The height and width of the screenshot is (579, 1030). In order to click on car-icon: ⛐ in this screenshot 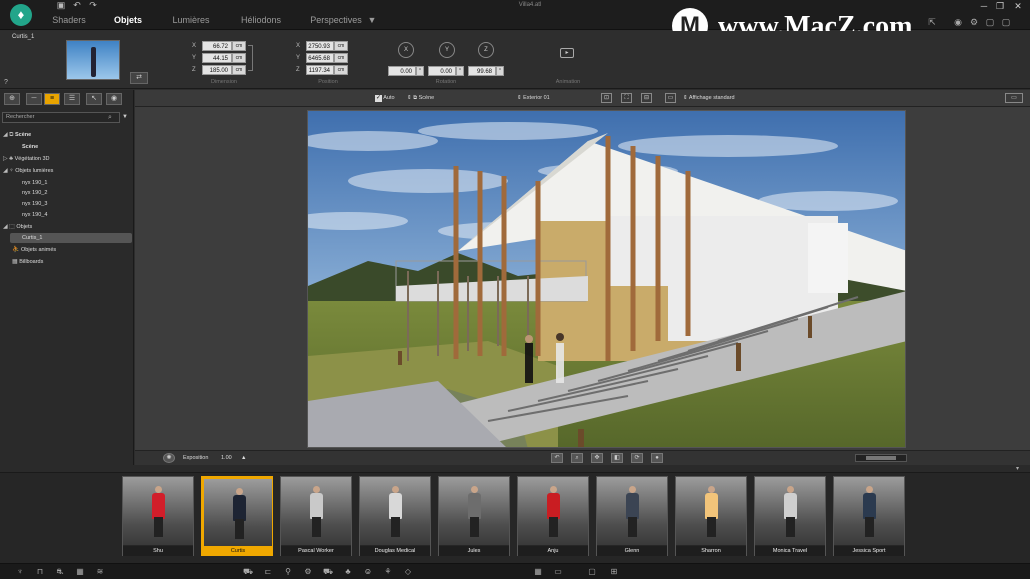, I will do `click(60, 571)`.